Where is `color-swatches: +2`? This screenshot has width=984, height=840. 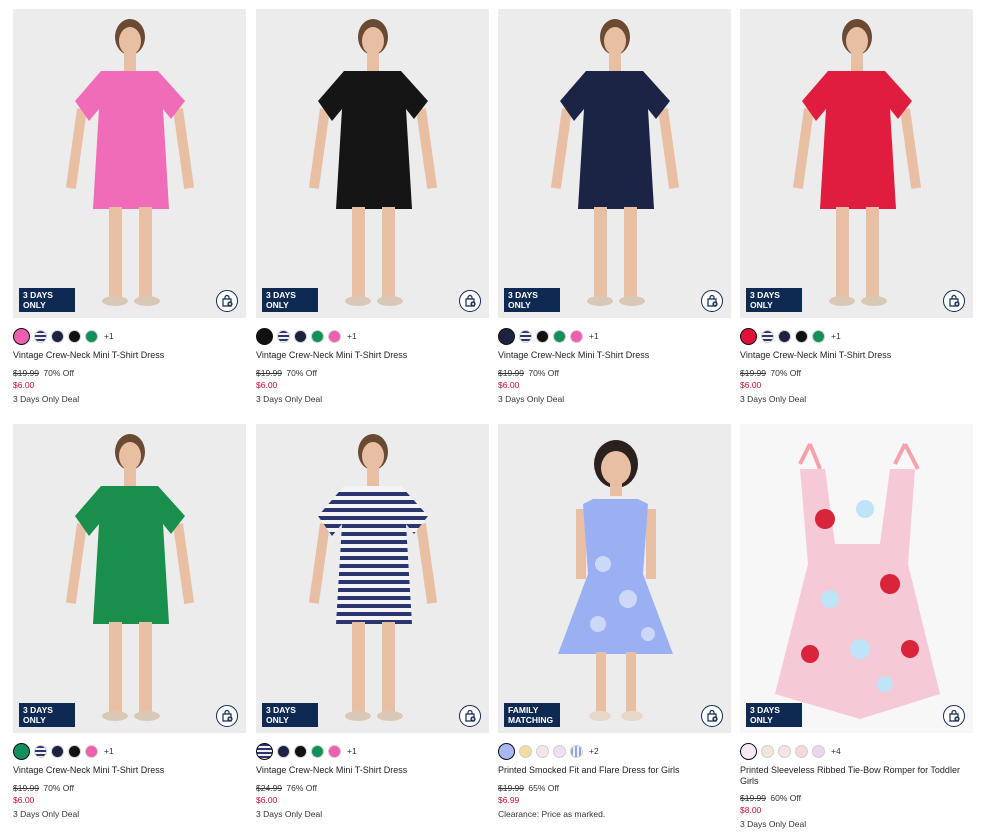
color-swatches: +2 is located at coordinates (614, 751).